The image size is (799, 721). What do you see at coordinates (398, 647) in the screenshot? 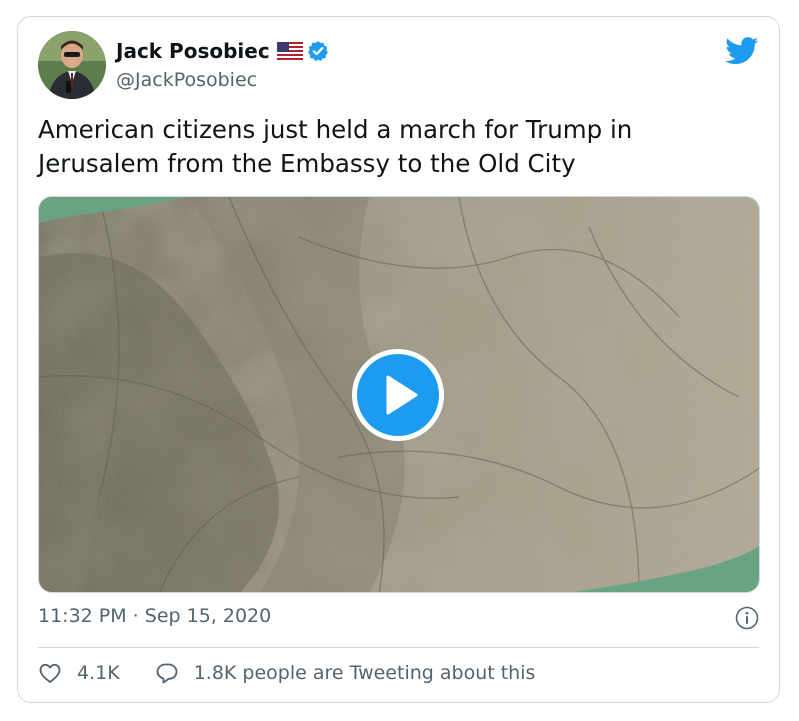
I see `divider` at bounding box center [398, 647].